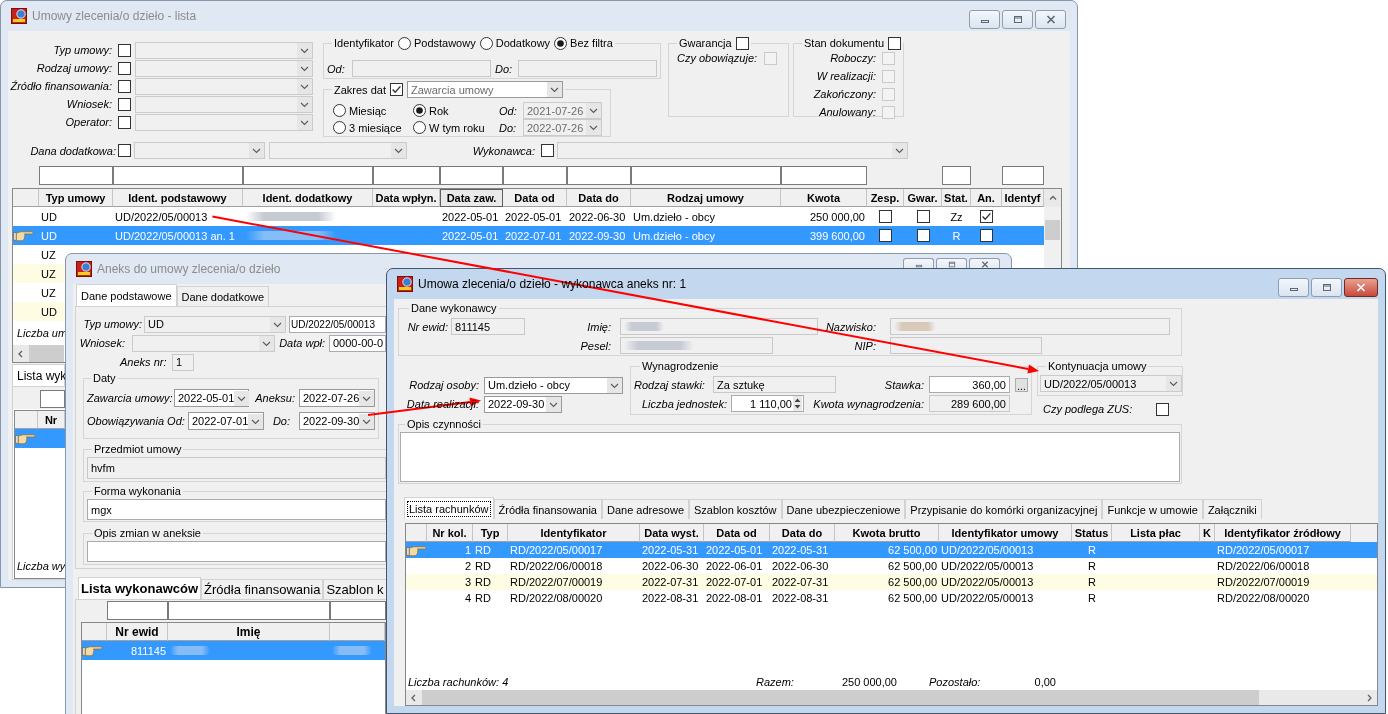  What do you see at coordinates (562, 110) in the screenshot?
I see `dropdown: 2021-07-26` at bounding box center [562, 110].